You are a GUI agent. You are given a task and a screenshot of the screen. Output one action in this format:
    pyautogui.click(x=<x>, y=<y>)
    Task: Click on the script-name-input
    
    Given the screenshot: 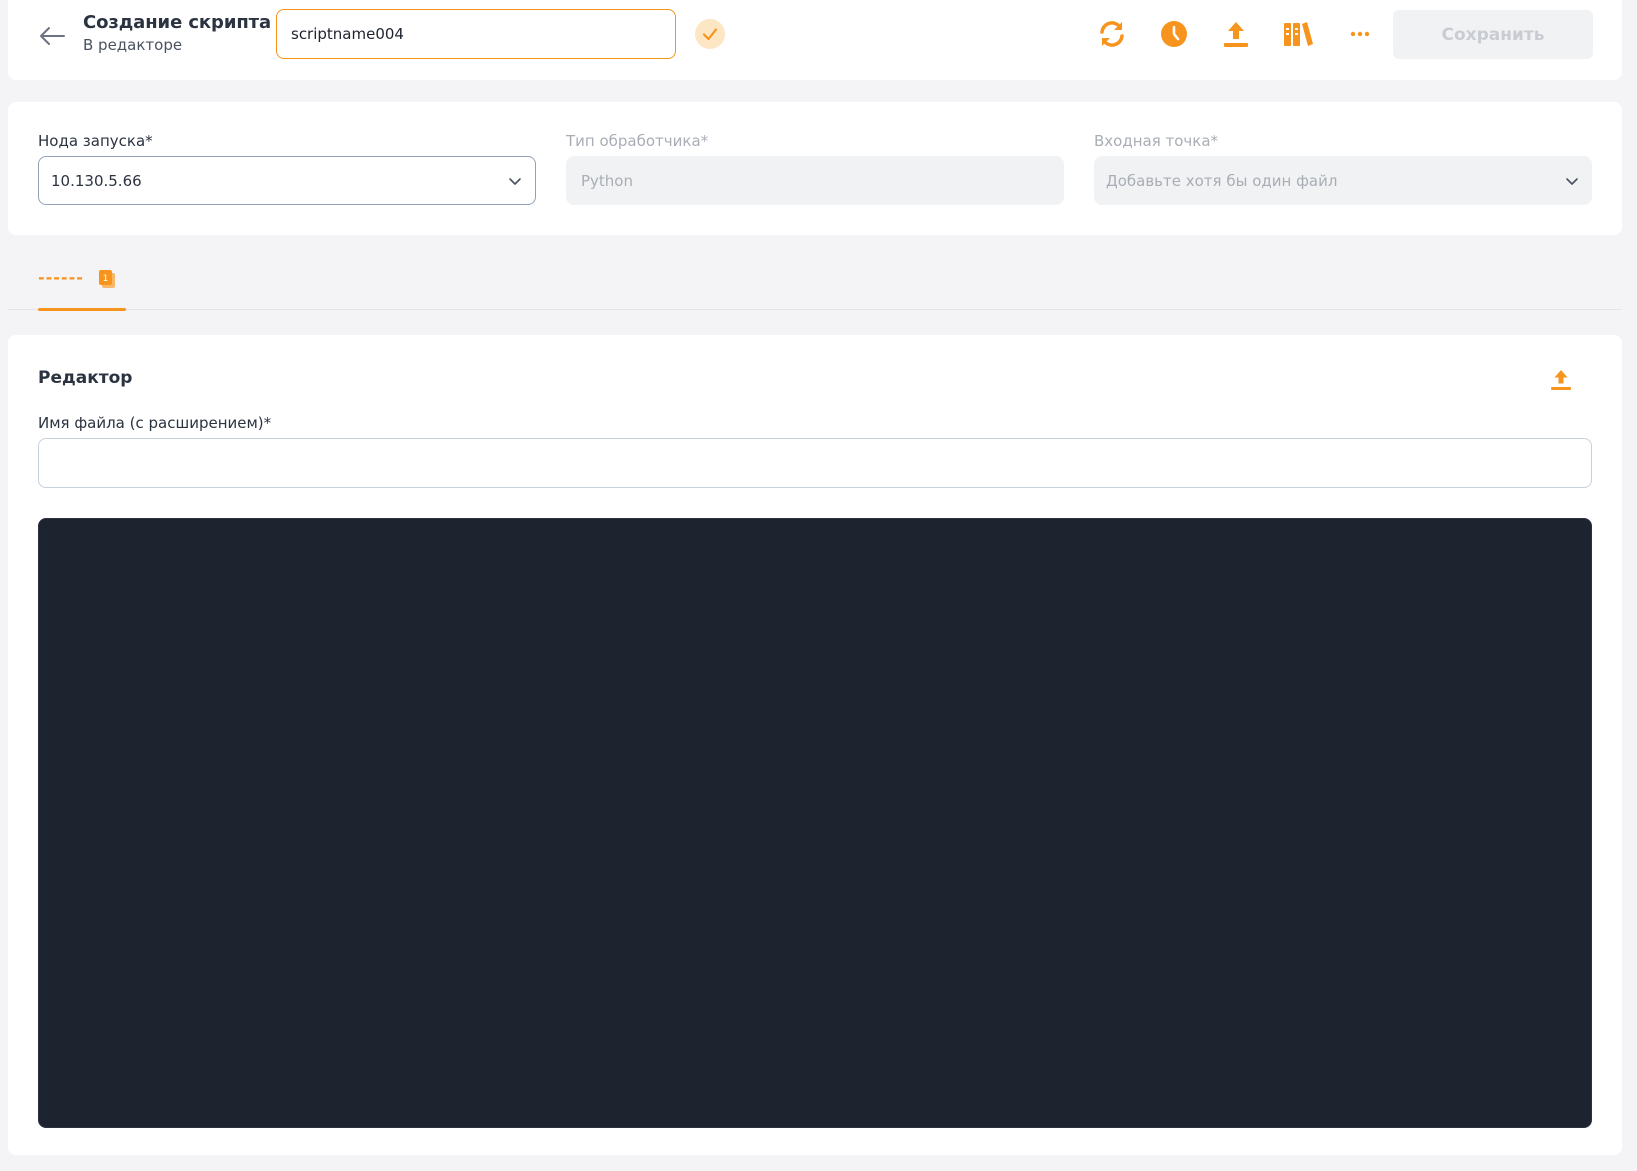 What is the action you would take?
    pyautogui.click(x=476, y=34)
    